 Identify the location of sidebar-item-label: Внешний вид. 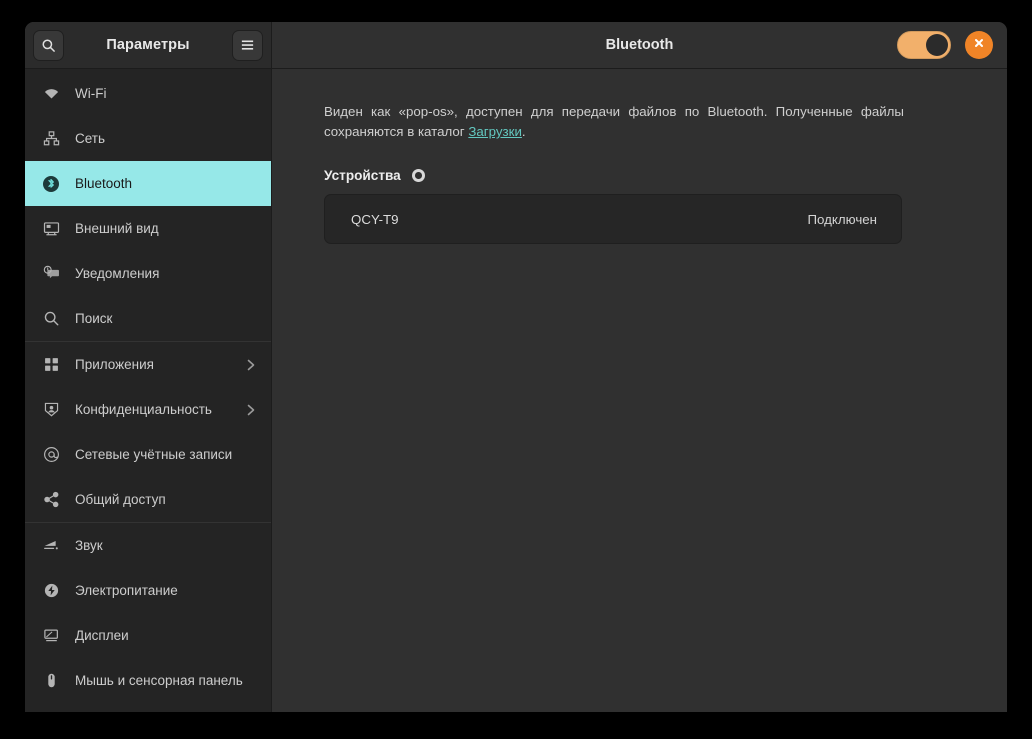
(117, 228).